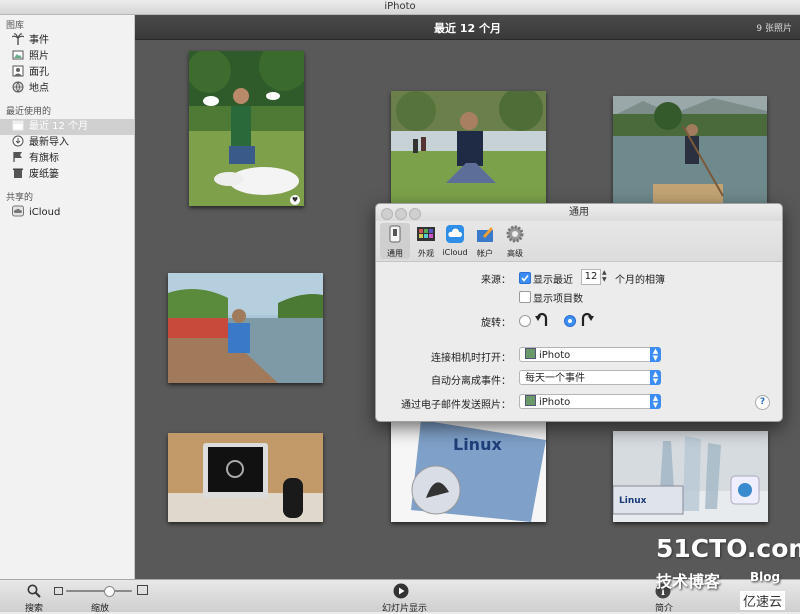 The height and width of the screenshot is (614, 800). Describe the element at coordinates (774, 29) in the screenshot. I see `photo-count: 9 张照片` at that location.